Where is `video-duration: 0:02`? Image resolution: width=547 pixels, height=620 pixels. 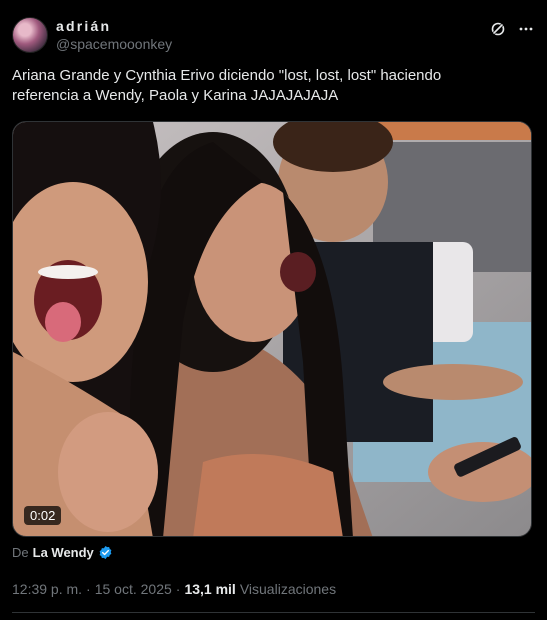
video-duration: 0:02 is located at coordinates (43, 515).